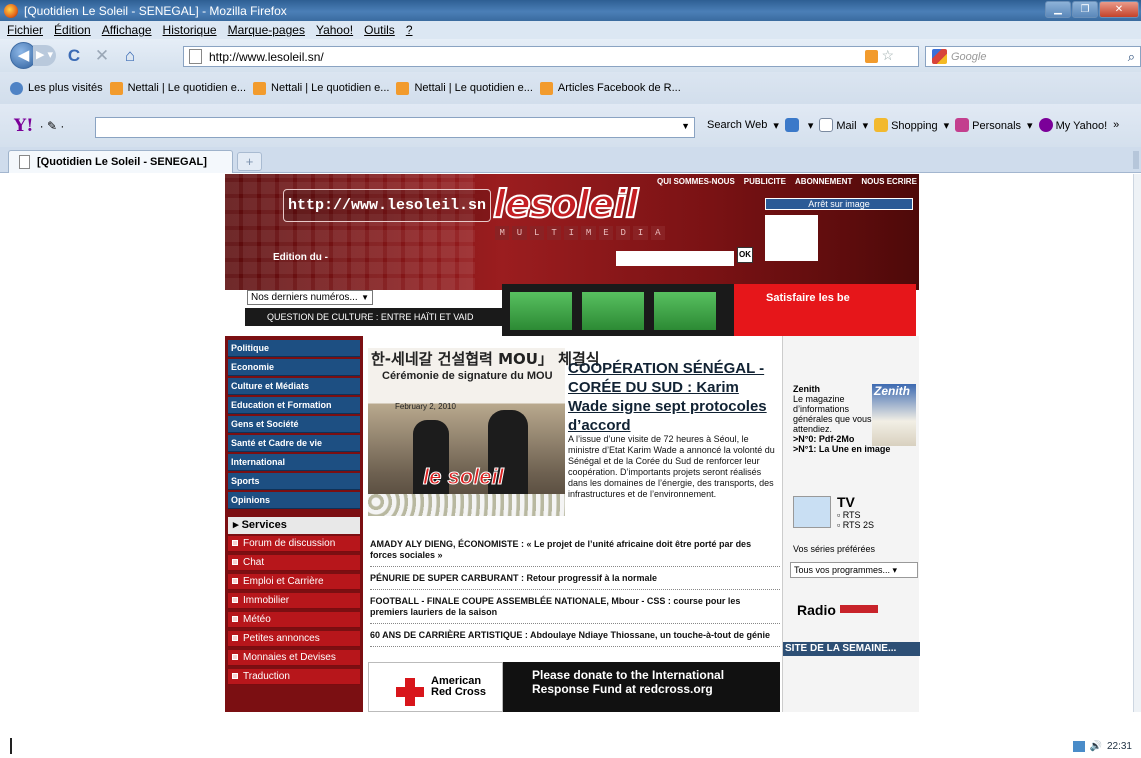 This screenshot has height=758, width=1141. What do you see at coordinates (334, 30) in the screenshot?
I see `menu-yahoo: Yahoo!` at bounding box center [334, 30].